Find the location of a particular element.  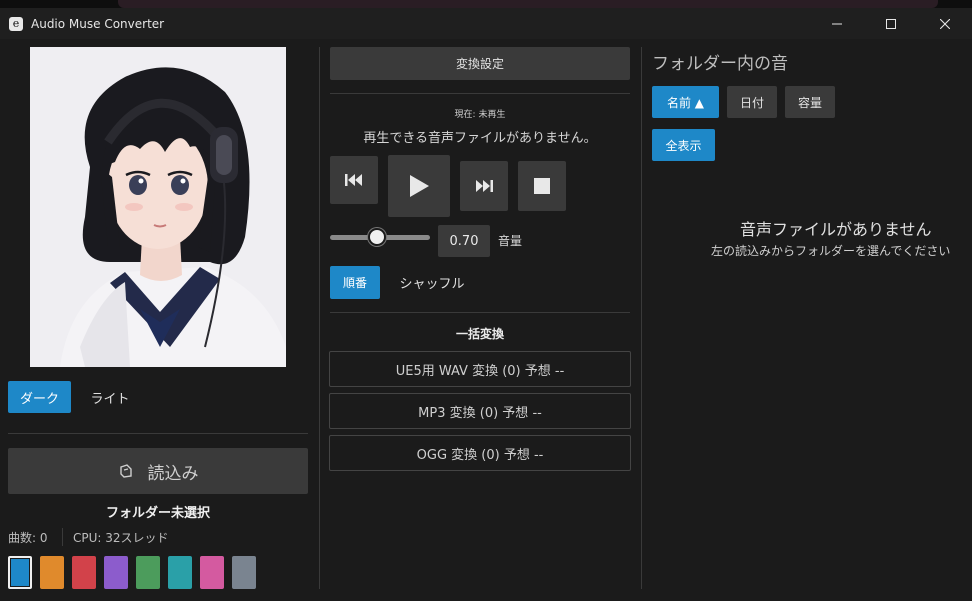

cpu-info: CPU: 32スレッド is located at coordinates (121, 538).